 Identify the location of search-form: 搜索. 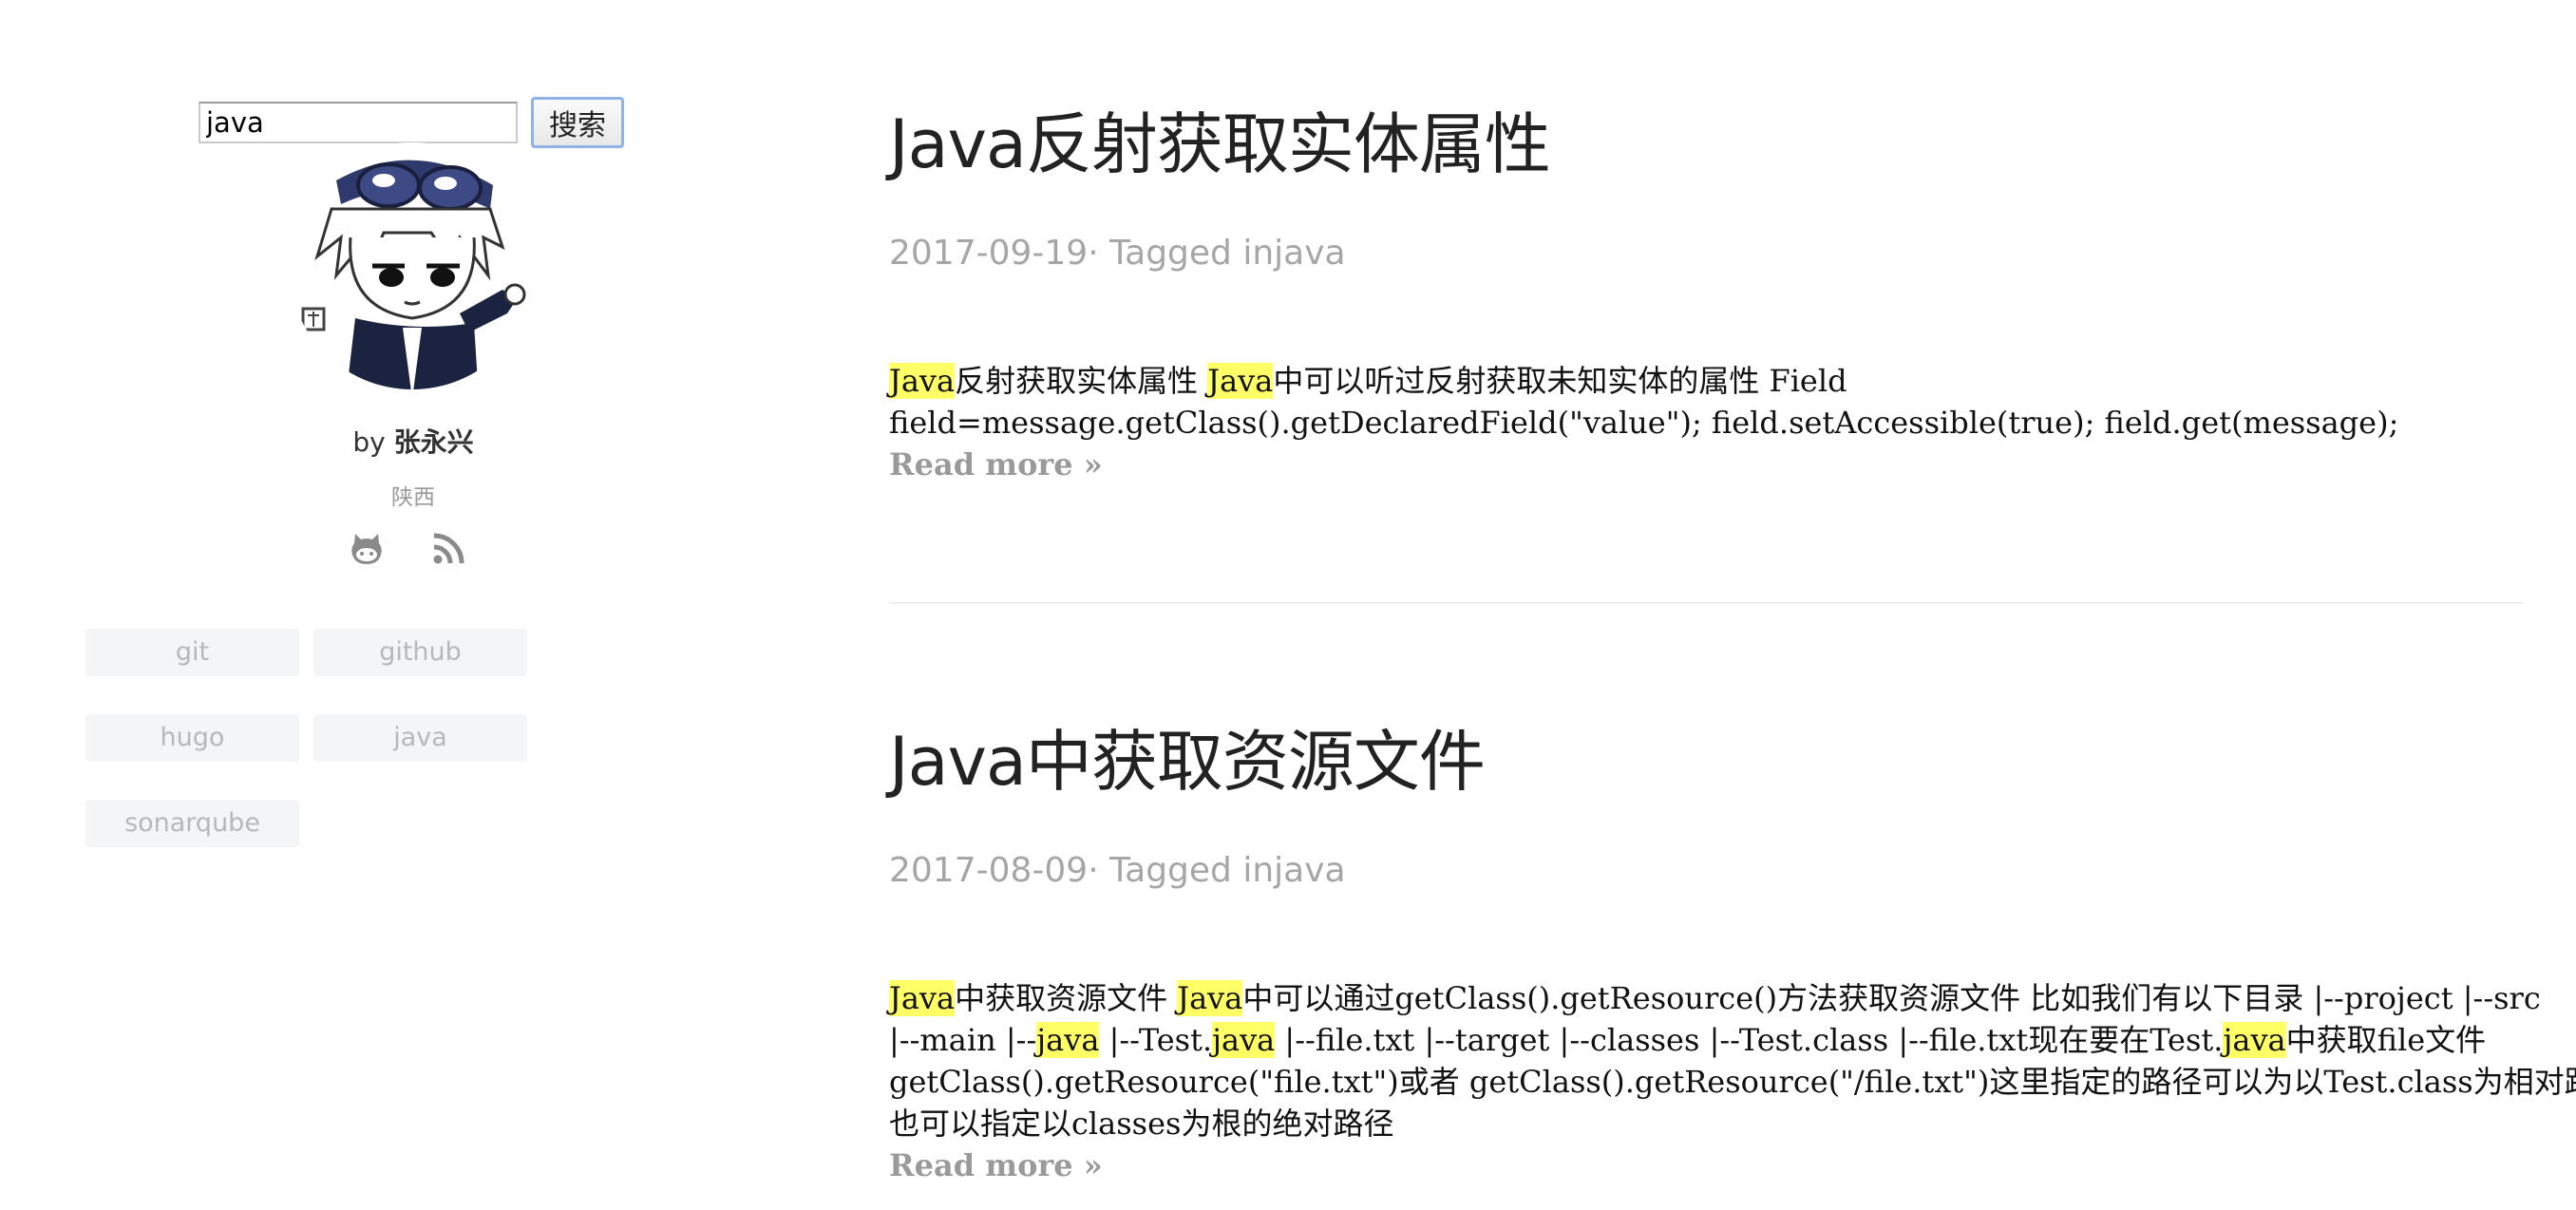
(411, 122).